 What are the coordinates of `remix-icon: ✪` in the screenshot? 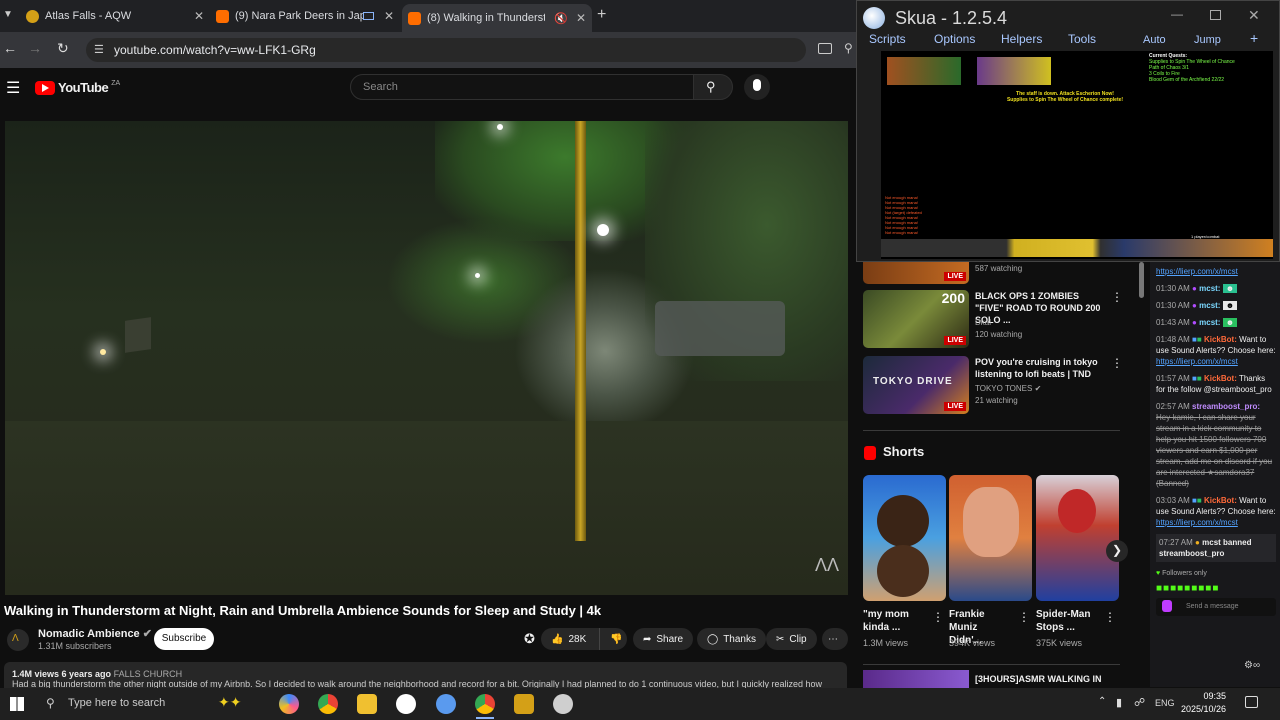 It's located at (529, 639).